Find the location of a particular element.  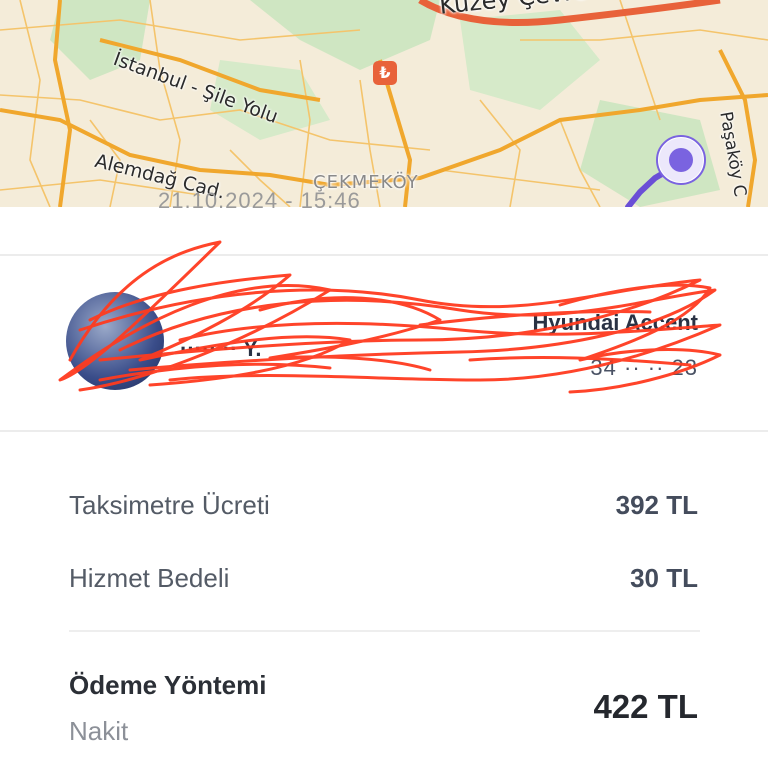

vehicle-plate: 34 ·· ·· 23 is located at coordinates (644, 367).